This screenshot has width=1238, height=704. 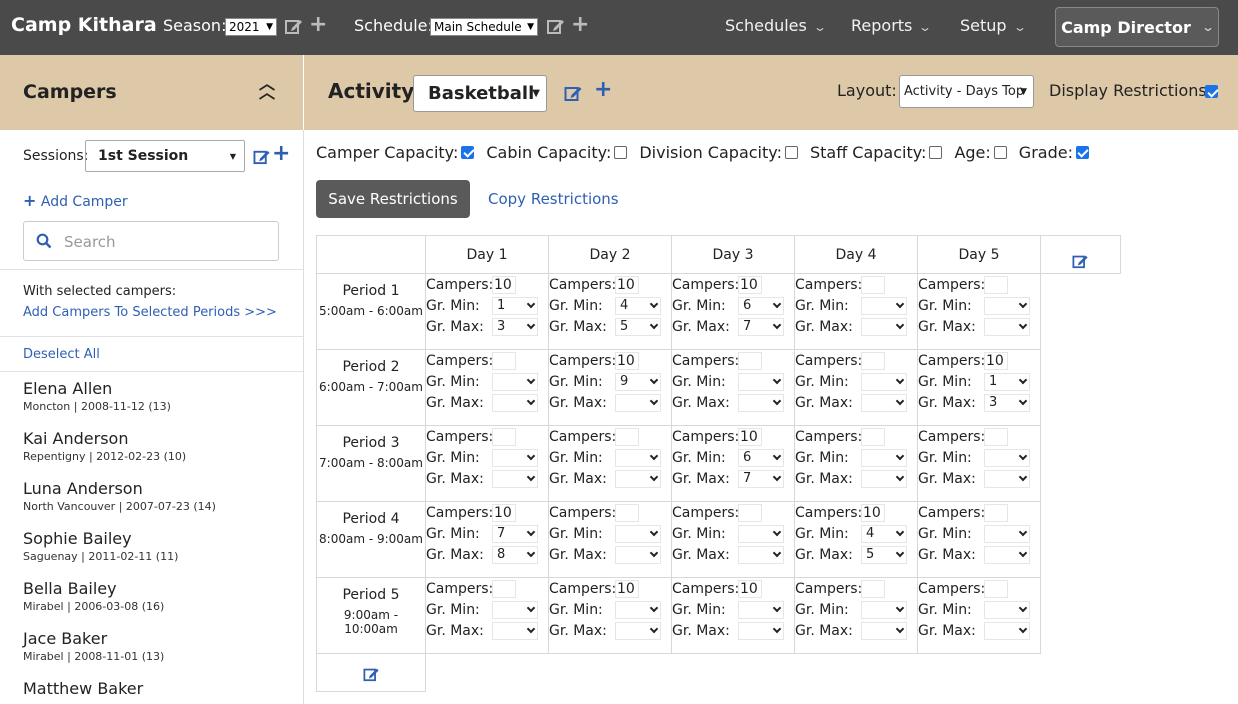 I want to click on edit-periods-icon, so click(x=371, y=672).